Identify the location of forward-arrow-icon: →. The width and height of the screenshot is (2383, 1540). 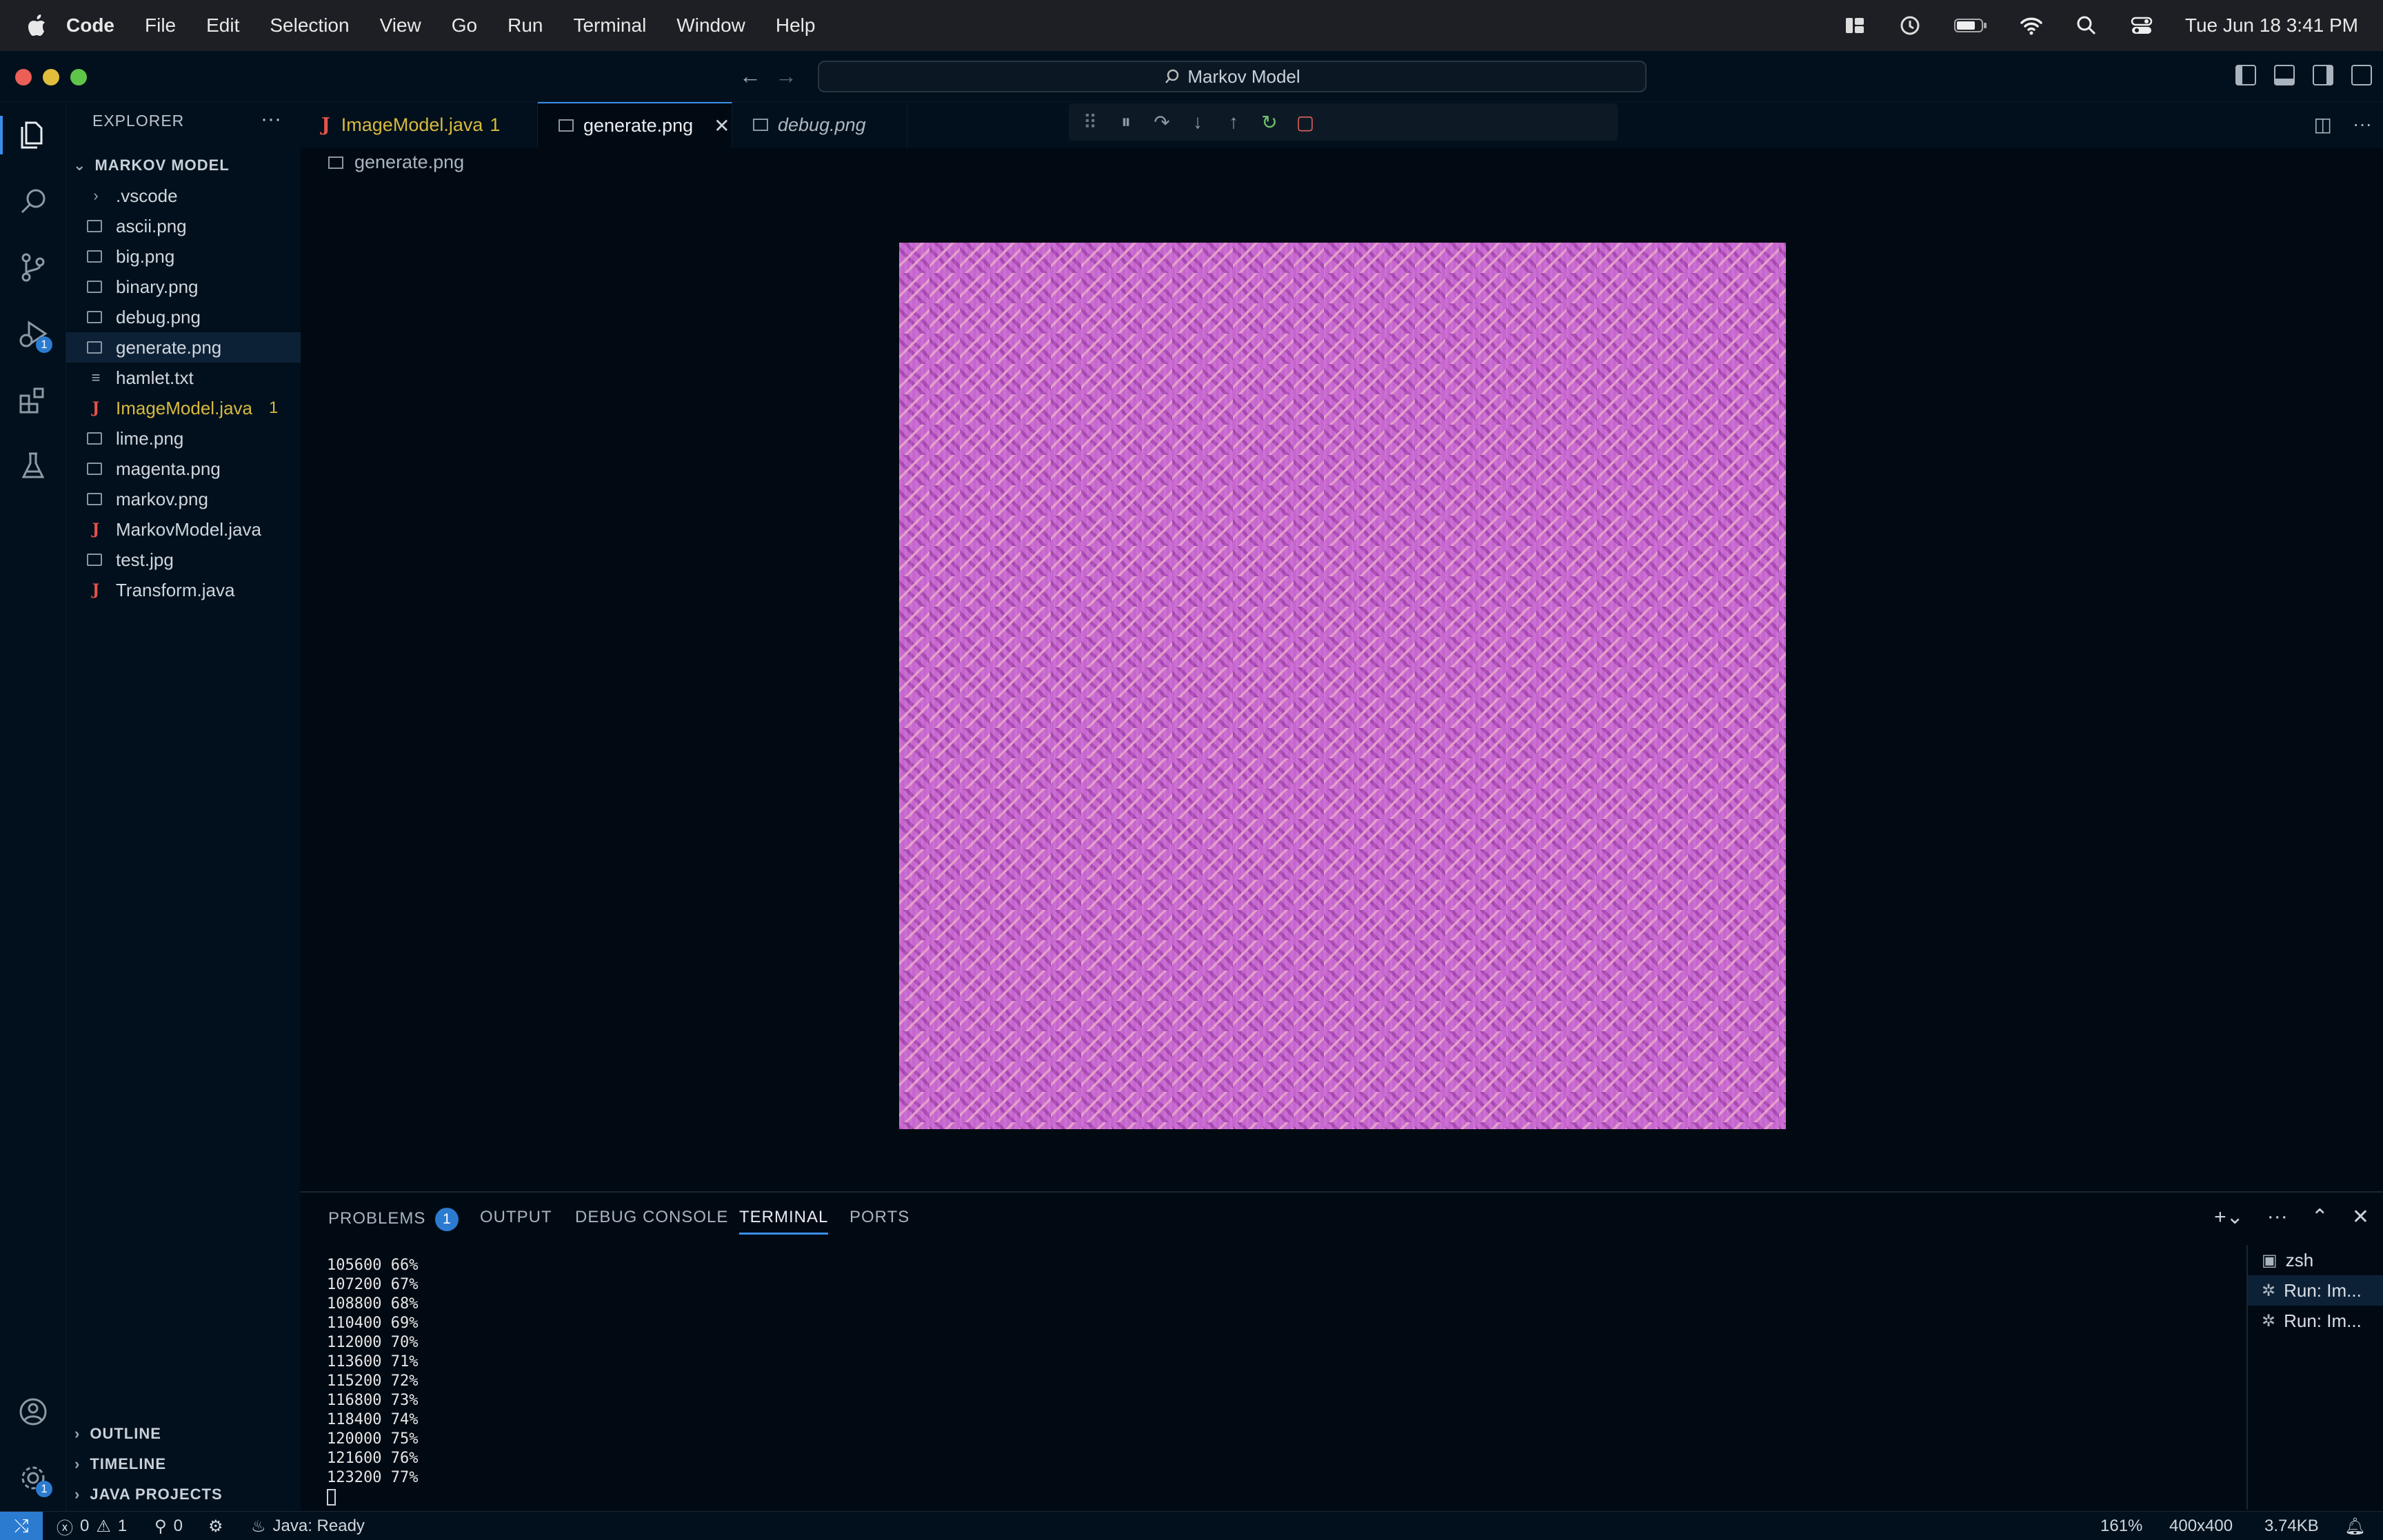
(786, 76).